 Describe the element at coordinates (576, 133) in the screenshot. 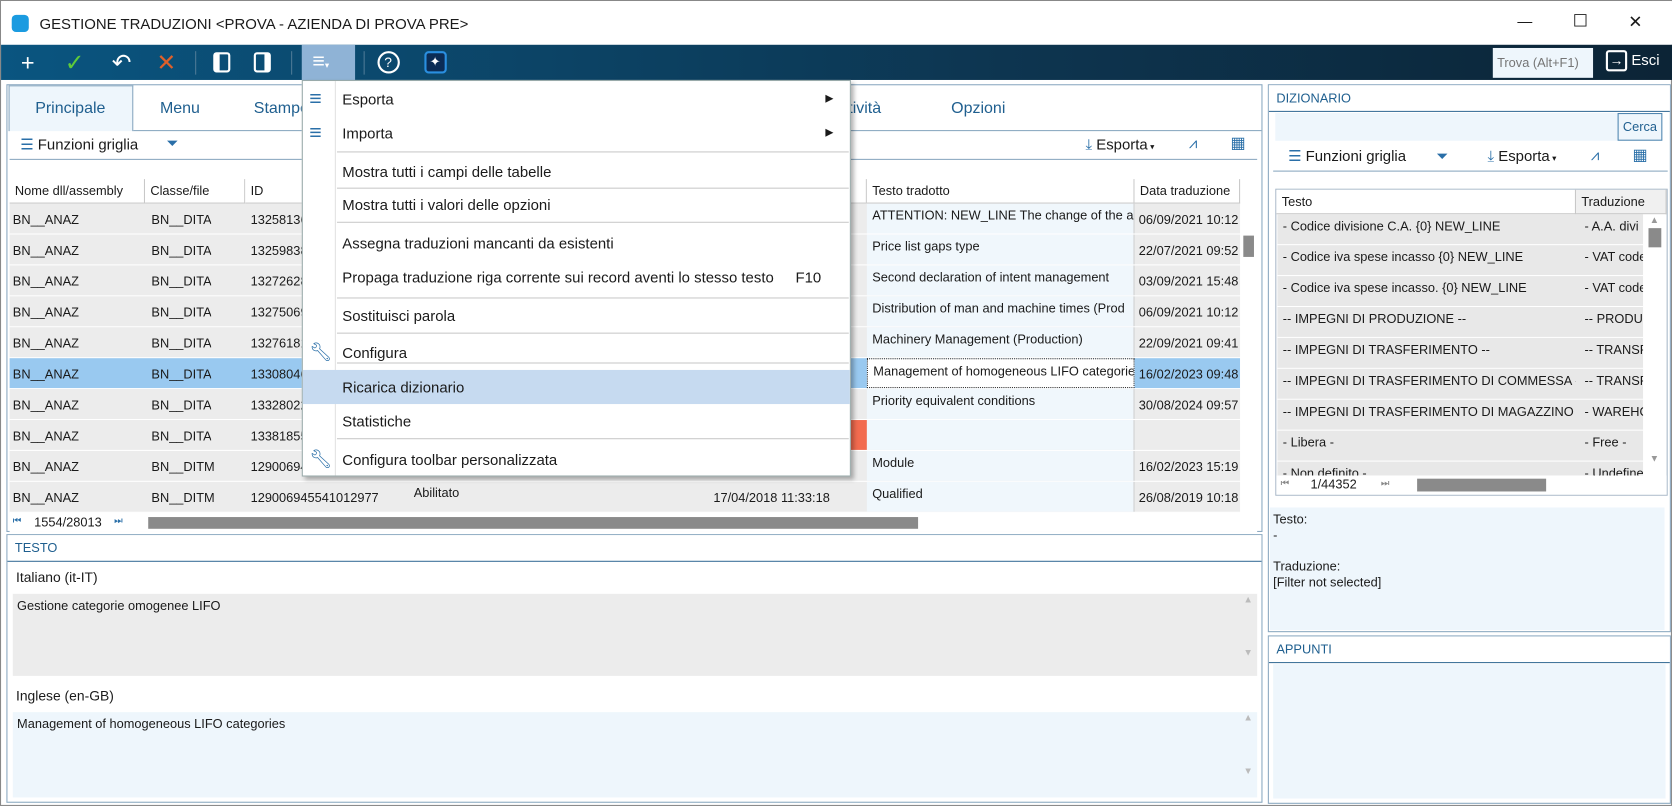

I see `menu-item-importa: ≡ Importa ▶` at that location.